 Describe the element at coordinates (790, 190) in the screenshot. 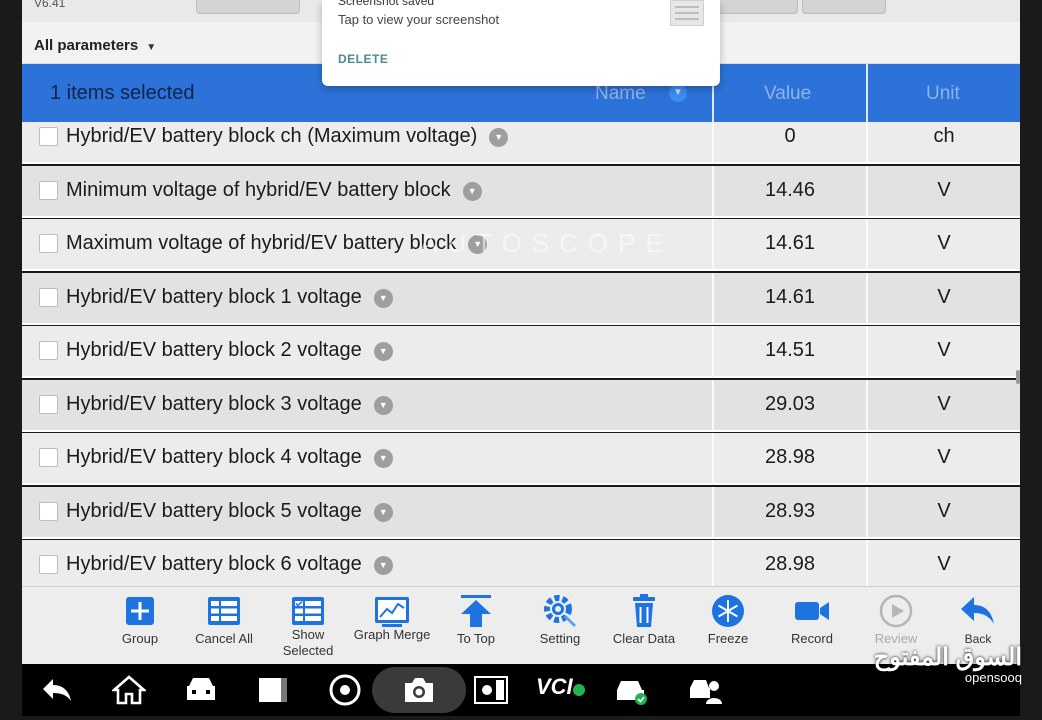

I see `parameter-value: 14.46` at that location.